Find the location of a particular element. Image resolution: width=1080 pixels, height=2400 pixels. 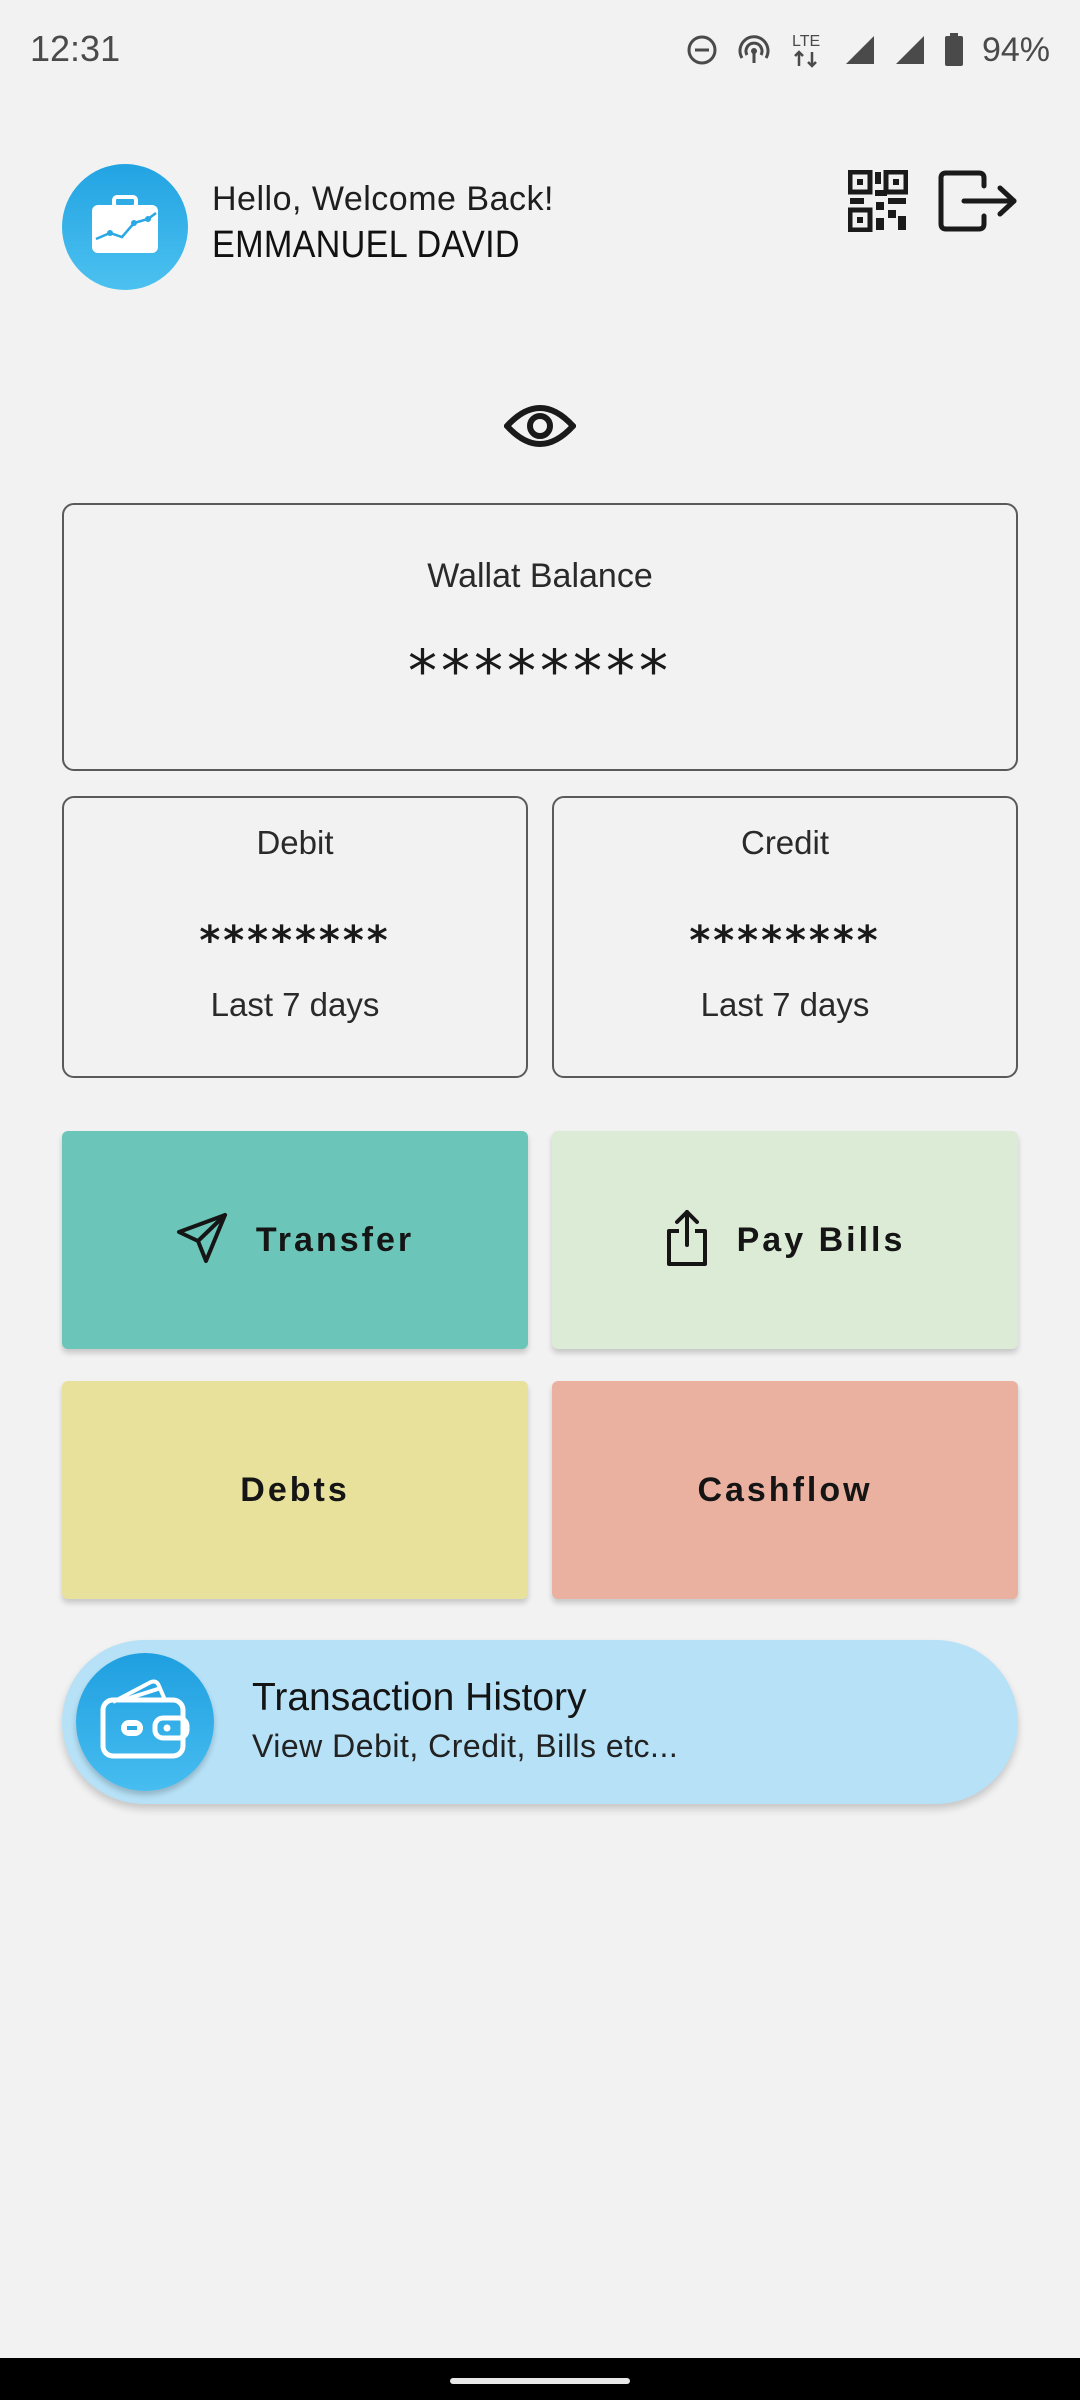

transaction-history-title: Transaction History is located at coordinates (419, 1697).